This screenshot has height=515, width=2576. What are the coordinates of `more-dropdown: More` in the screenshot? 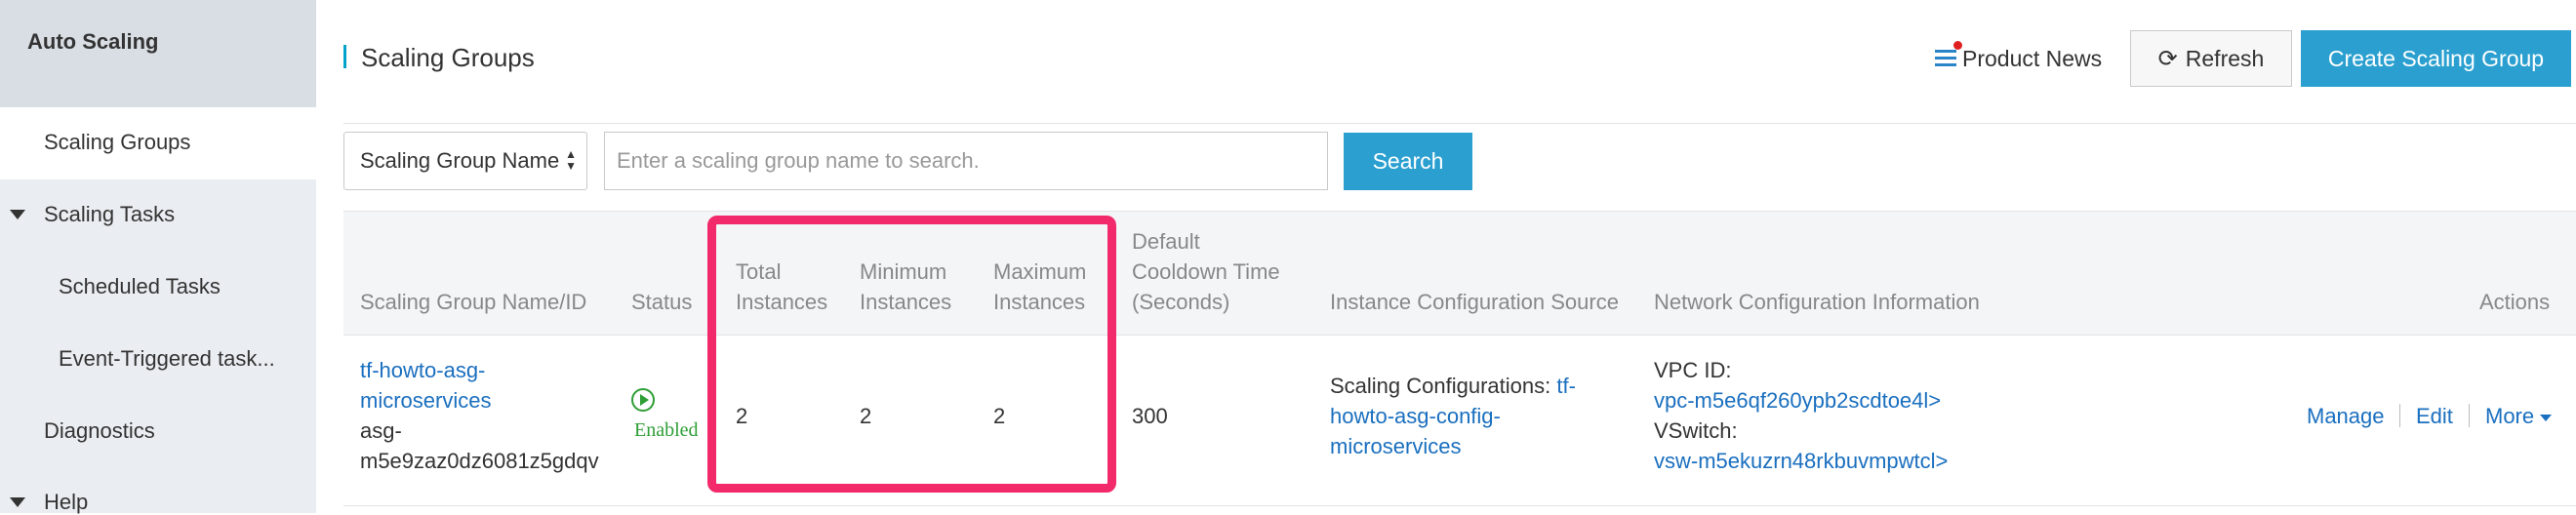 It's located at (2519, 416).